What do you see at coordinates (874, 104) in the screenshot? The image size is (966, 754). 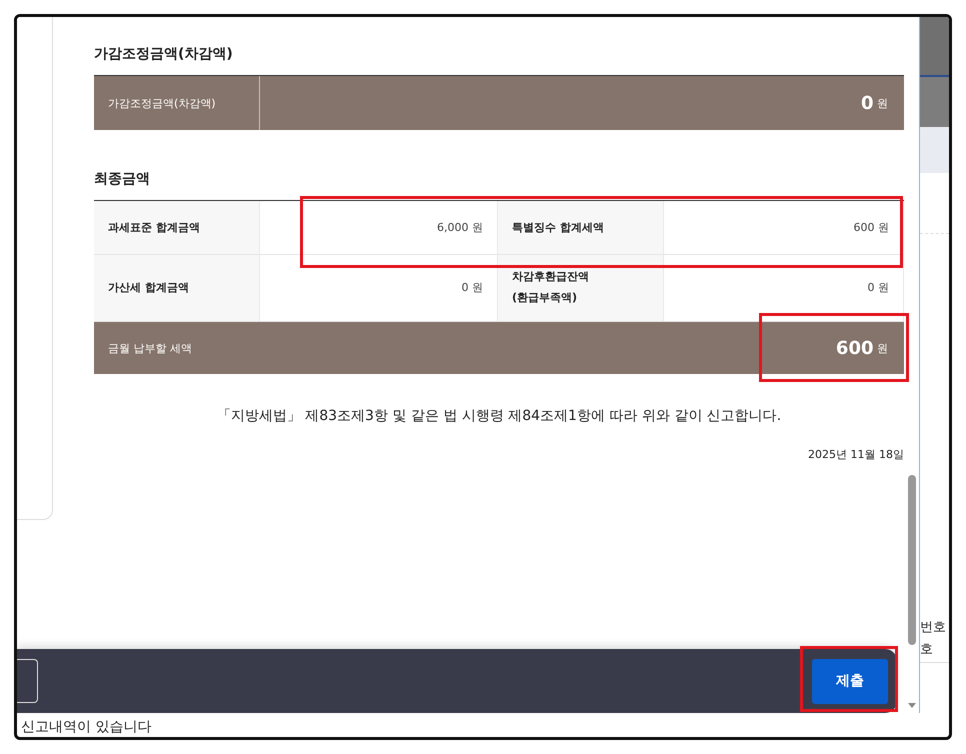 I see `amount-value: 0 원` at bounding box center [874, 104].